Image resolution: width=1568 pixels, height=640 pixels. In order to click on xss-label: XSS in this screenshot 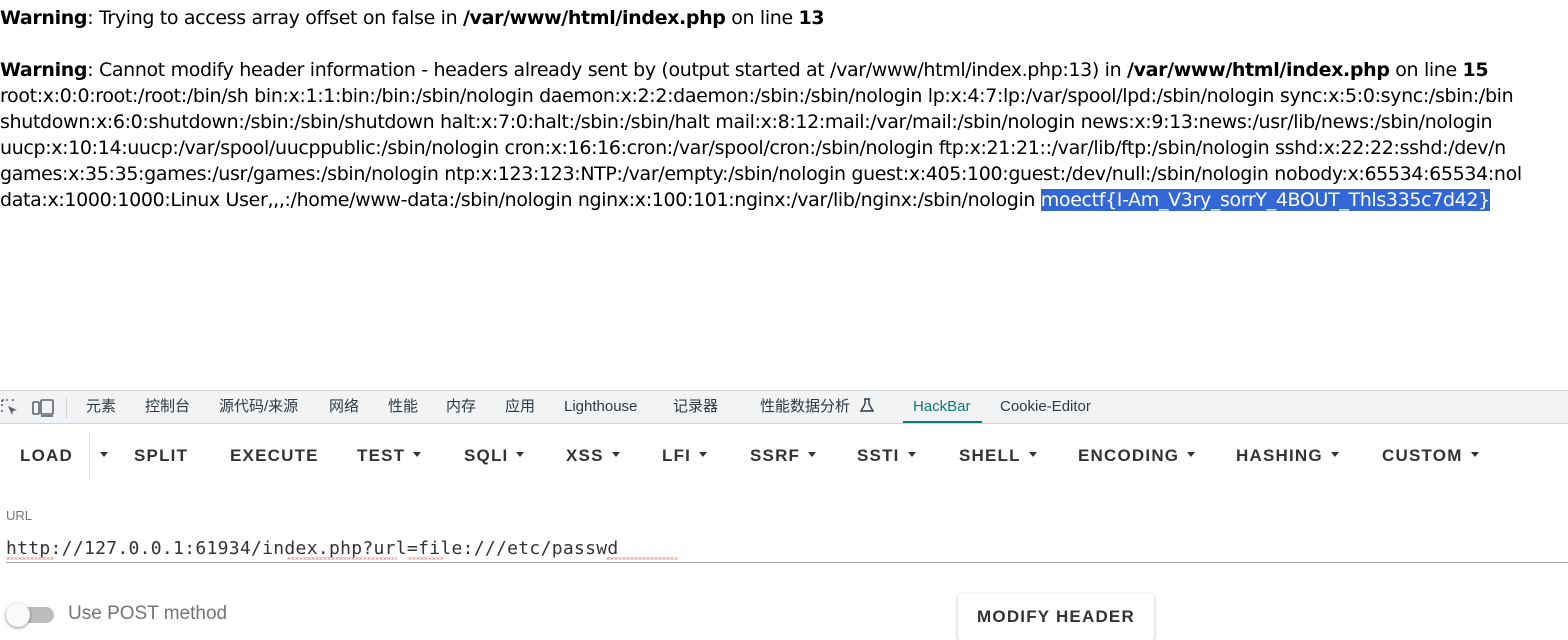, I will do `click(585, 455)`.